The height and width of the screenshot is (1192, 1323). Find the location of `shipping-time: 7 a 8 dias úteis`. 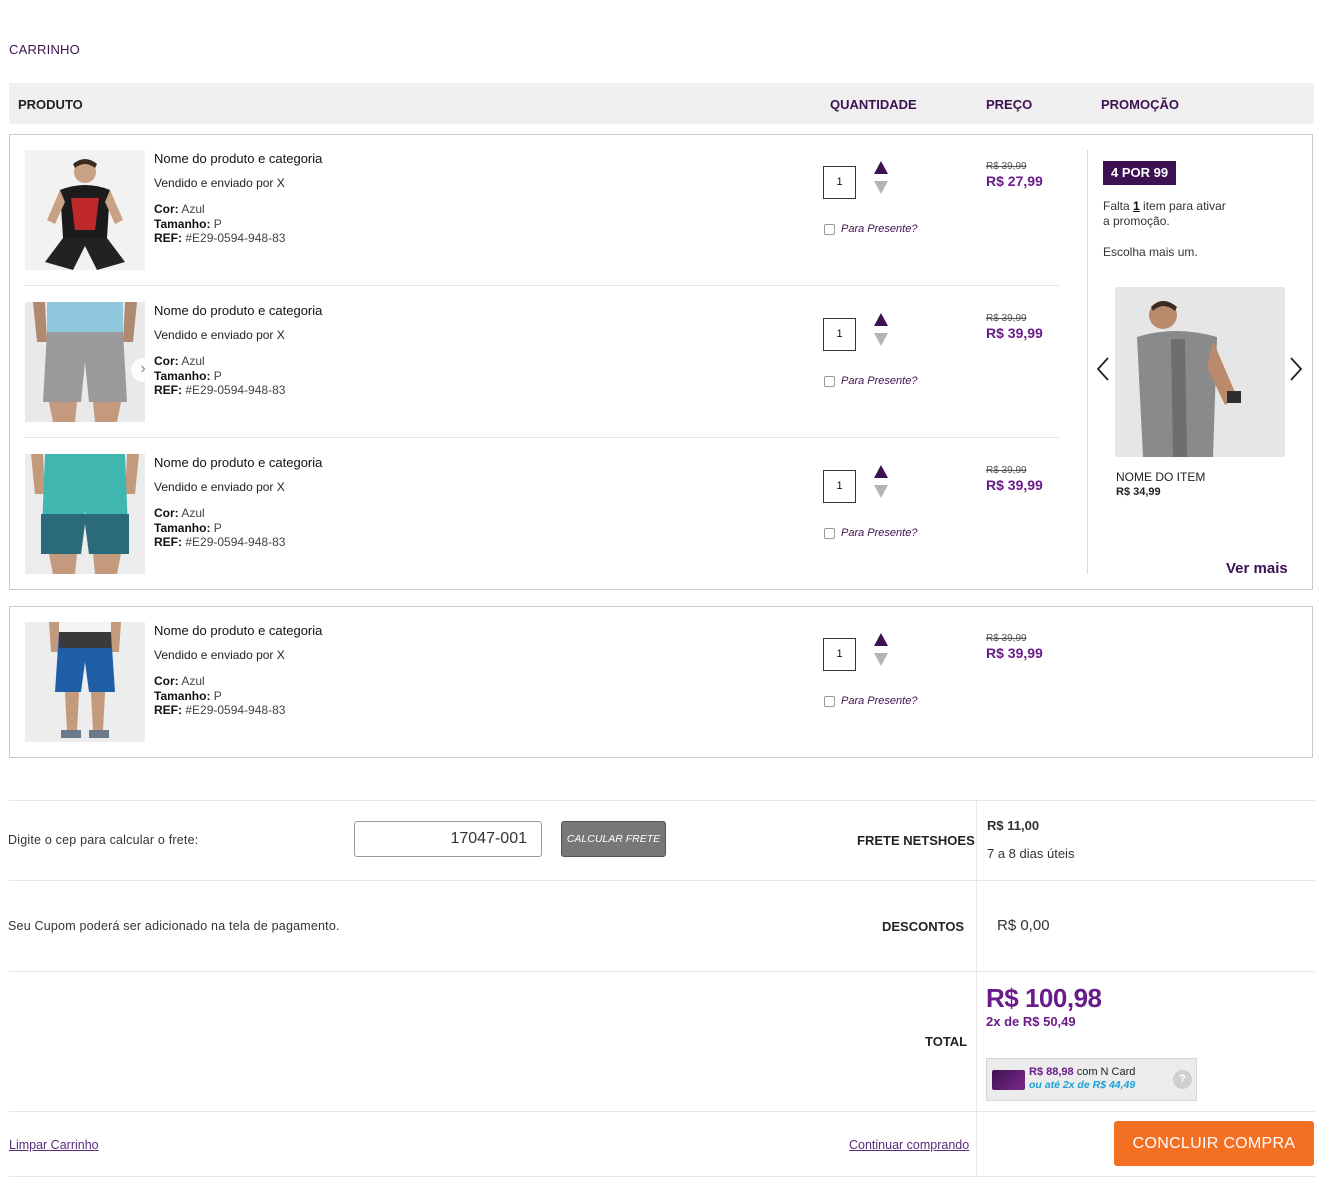

shipping-time: 7 a 8 dias úteis is located at coordinates (1031, 853).